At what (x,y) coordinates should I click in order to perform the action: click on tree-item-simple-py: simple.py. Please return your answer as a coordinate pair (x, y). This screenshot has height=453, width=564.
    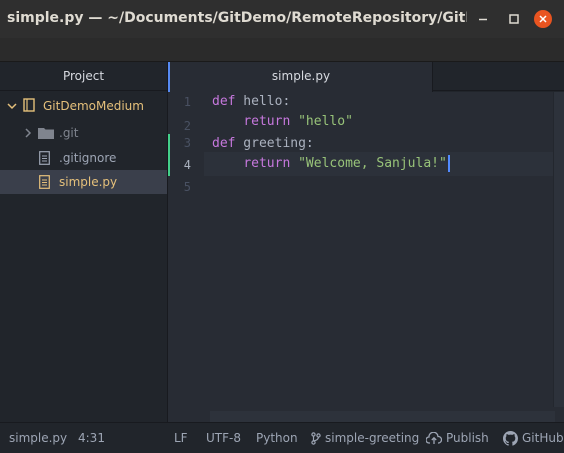
    Looking at the image, I should click on (83, 182).